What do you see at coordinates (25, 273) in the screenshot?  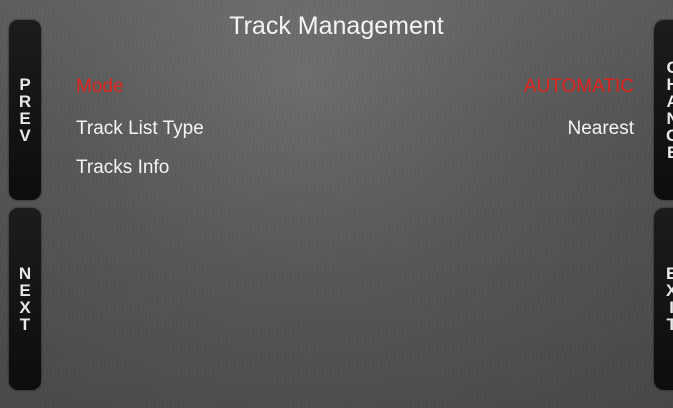 I see `next-button-letter: N` at bounding box center [25, 273].